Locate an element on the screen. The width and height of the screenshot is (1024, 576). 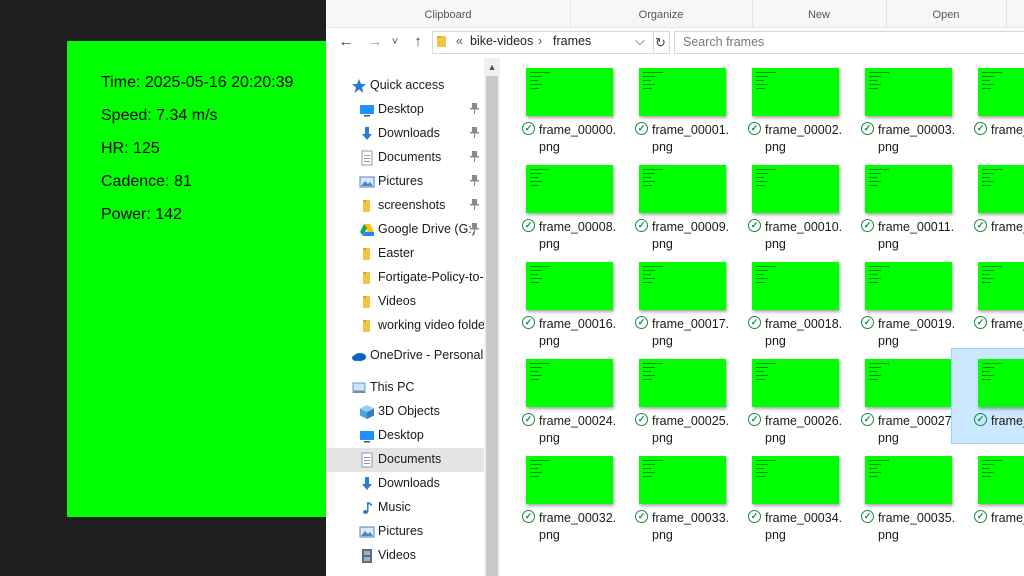
sidebar-item-this-pc: This PC is located at coordinates (405, 388).